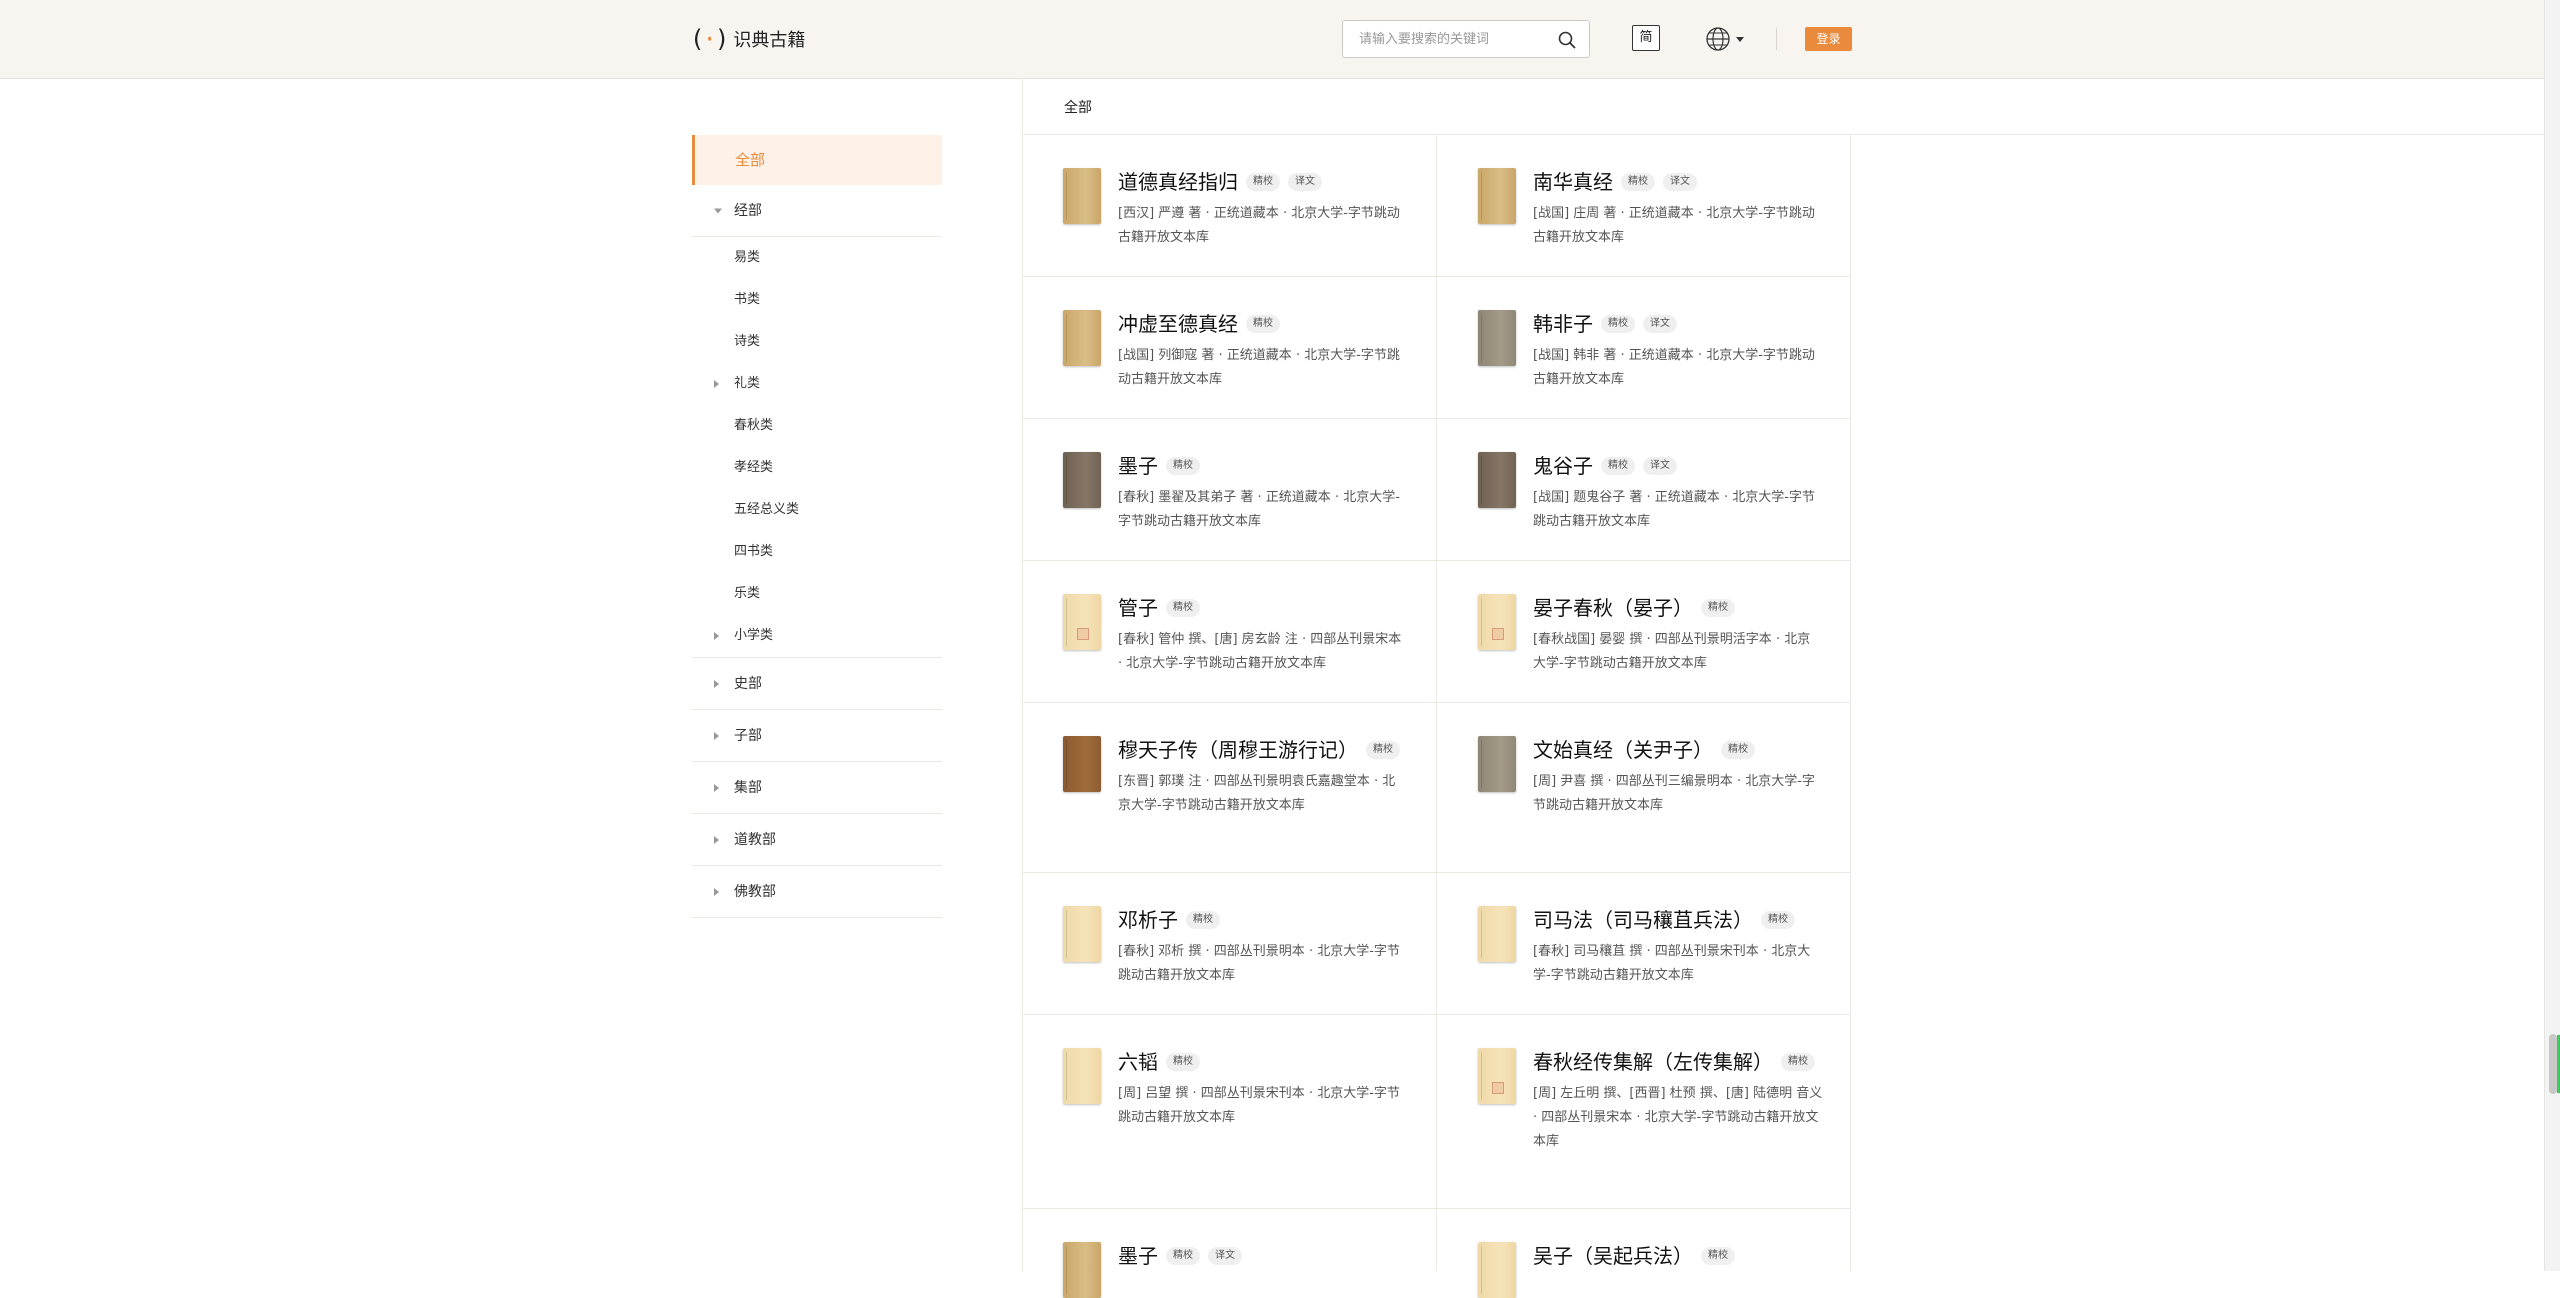 This screenshot has height=1298, width=2560. I want to click on breadcrumb: 全部, so click(1078, 107).